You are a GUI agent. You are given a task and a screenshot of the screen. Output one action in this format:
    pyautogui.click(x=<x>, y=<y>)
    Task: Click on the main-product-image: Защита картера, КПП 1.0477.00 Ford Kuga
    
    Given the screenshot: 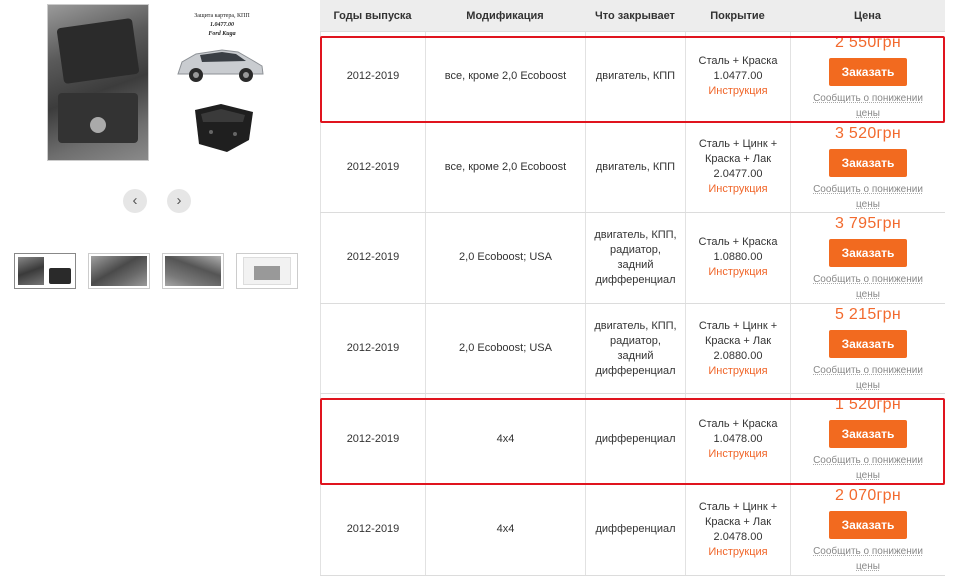 What is the action you would take?
    pyautogui.click(x=162, y=82)
    